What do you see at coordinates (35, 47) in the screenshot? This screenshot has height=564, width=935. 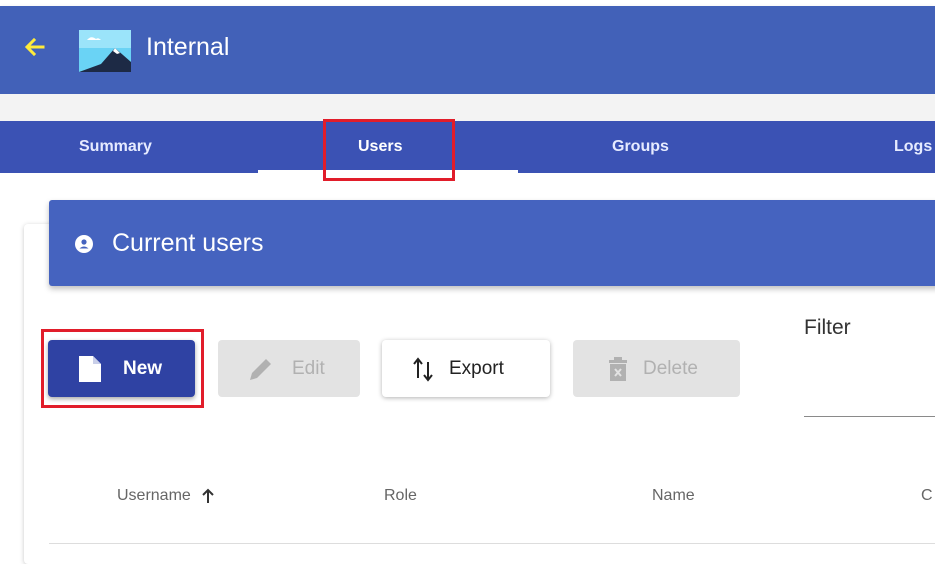 I see `arrow-left-icon` at bounding box center [35, 47].